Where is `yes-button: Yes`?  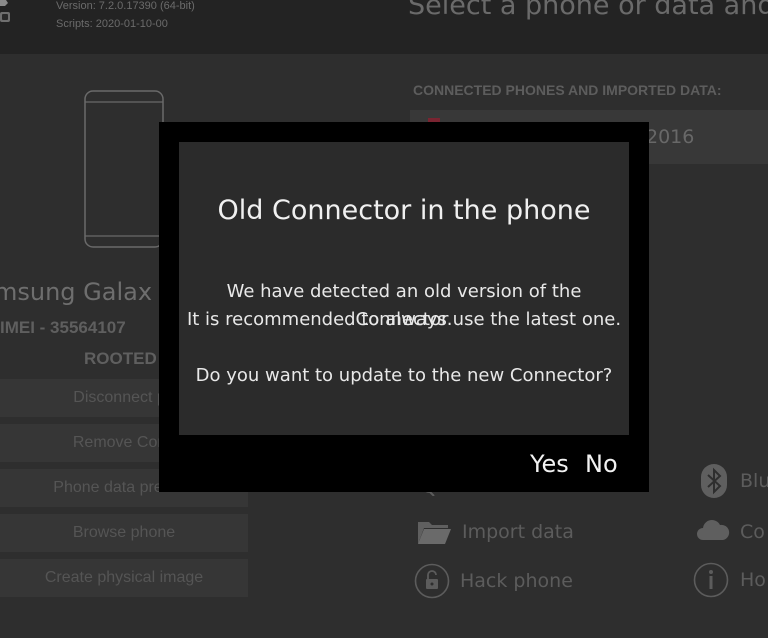
yes-button: Yes is located at coordinates (549, 464).